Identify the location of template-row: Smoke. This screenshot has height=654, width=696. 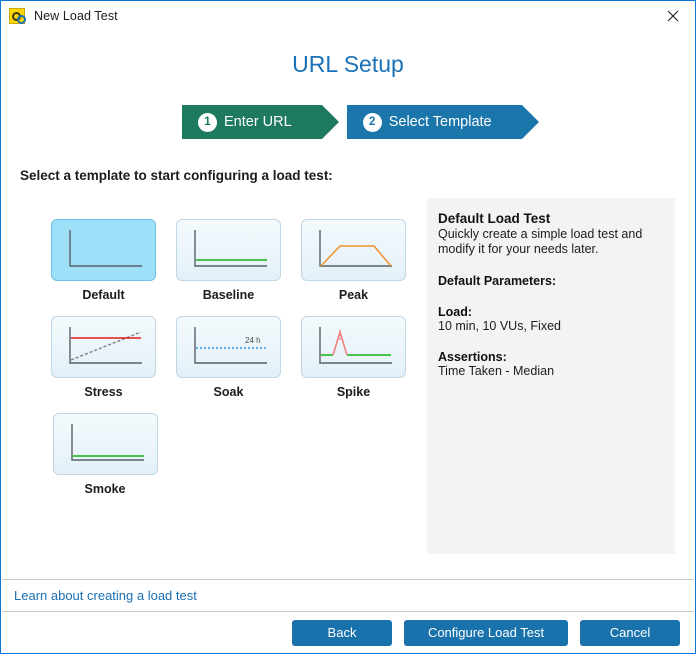
(228, 461).